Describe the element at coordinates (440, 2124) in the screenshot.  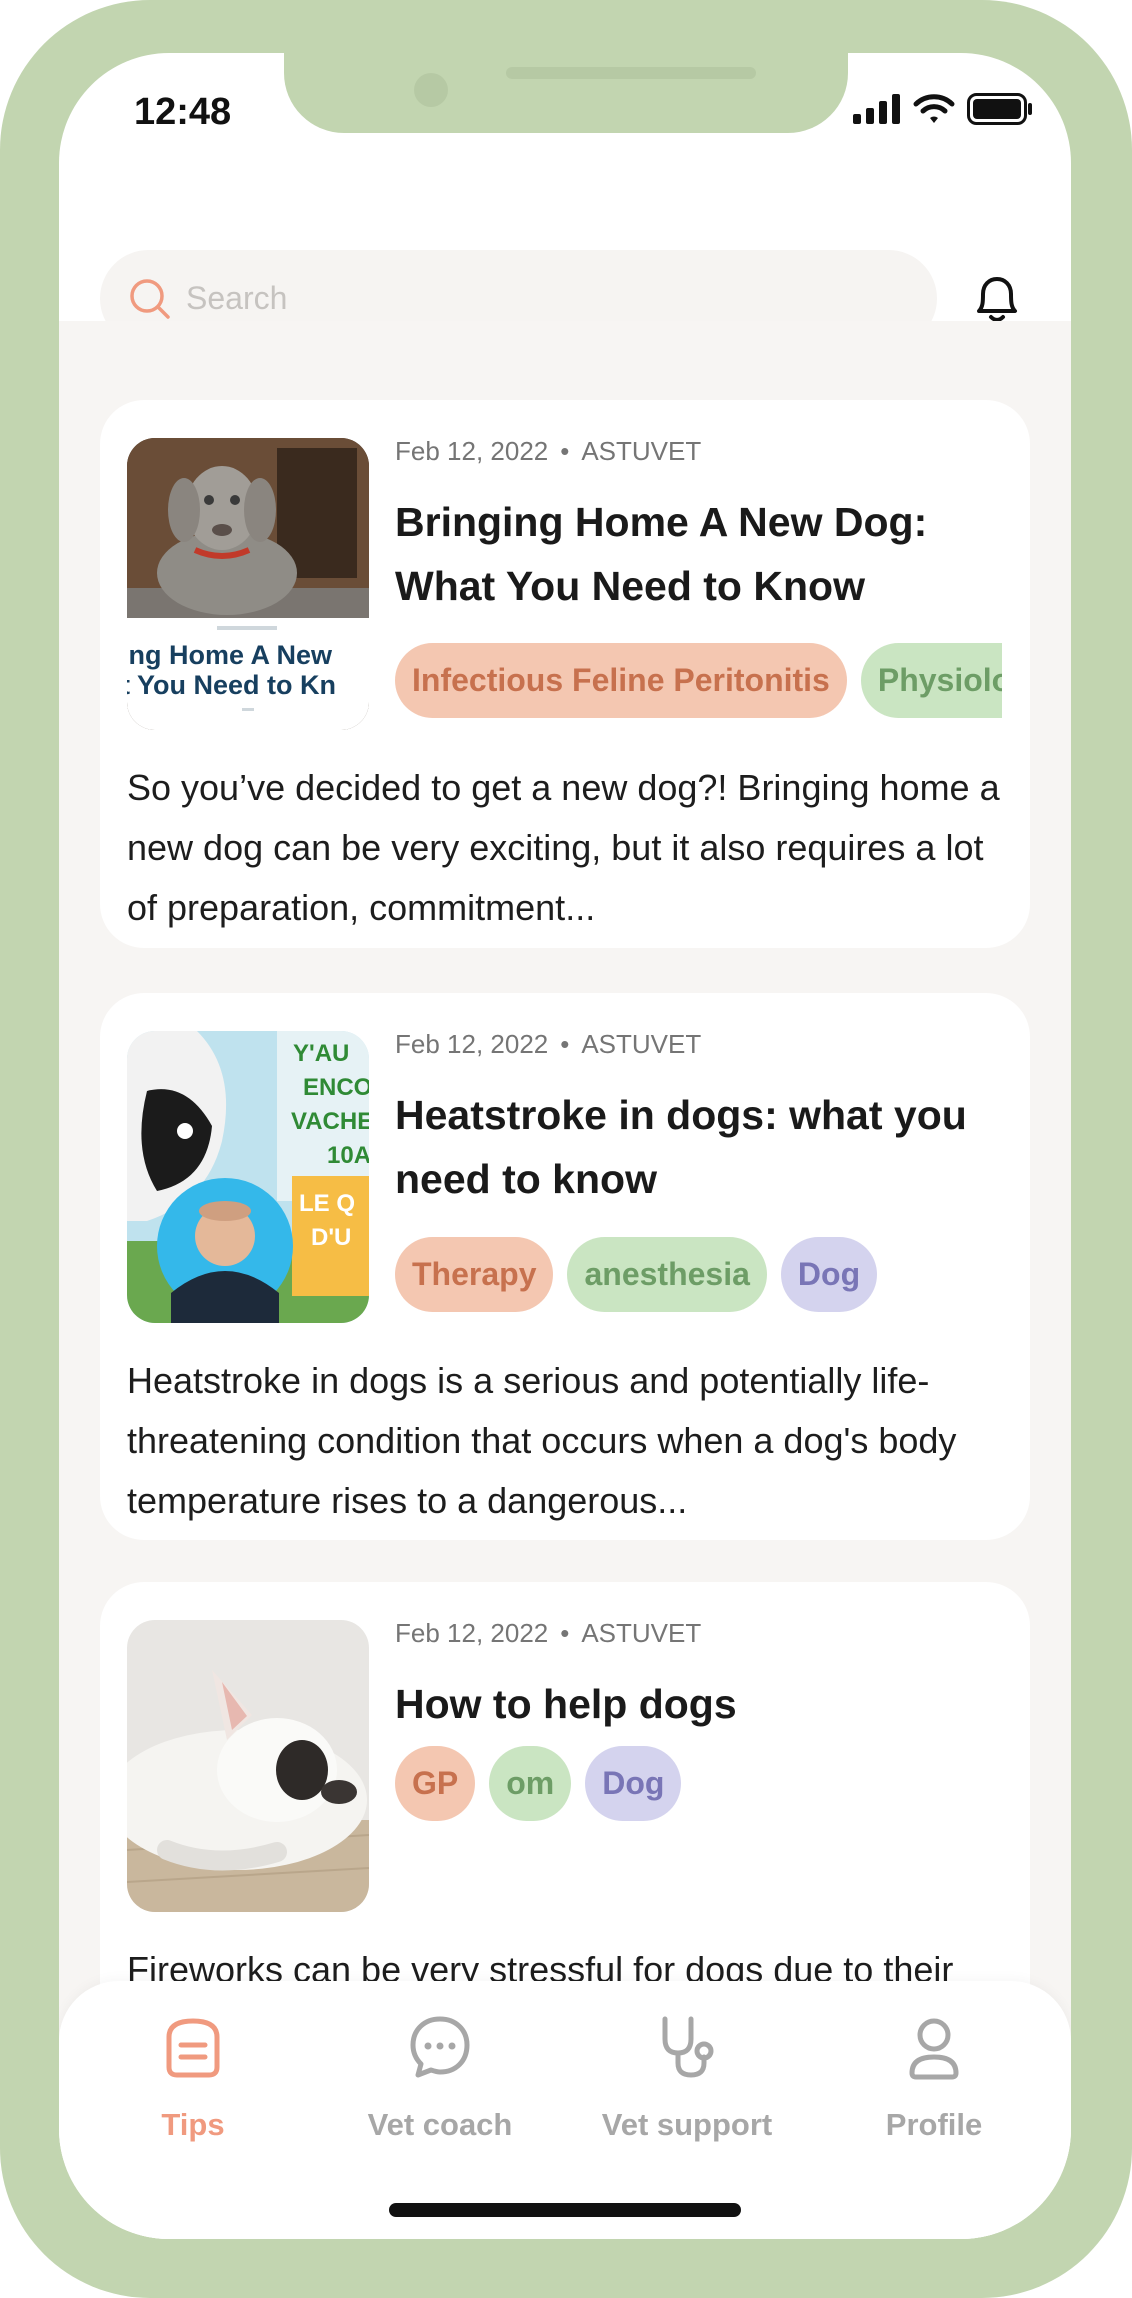
I see `tab-label: Vet coach` at that location.